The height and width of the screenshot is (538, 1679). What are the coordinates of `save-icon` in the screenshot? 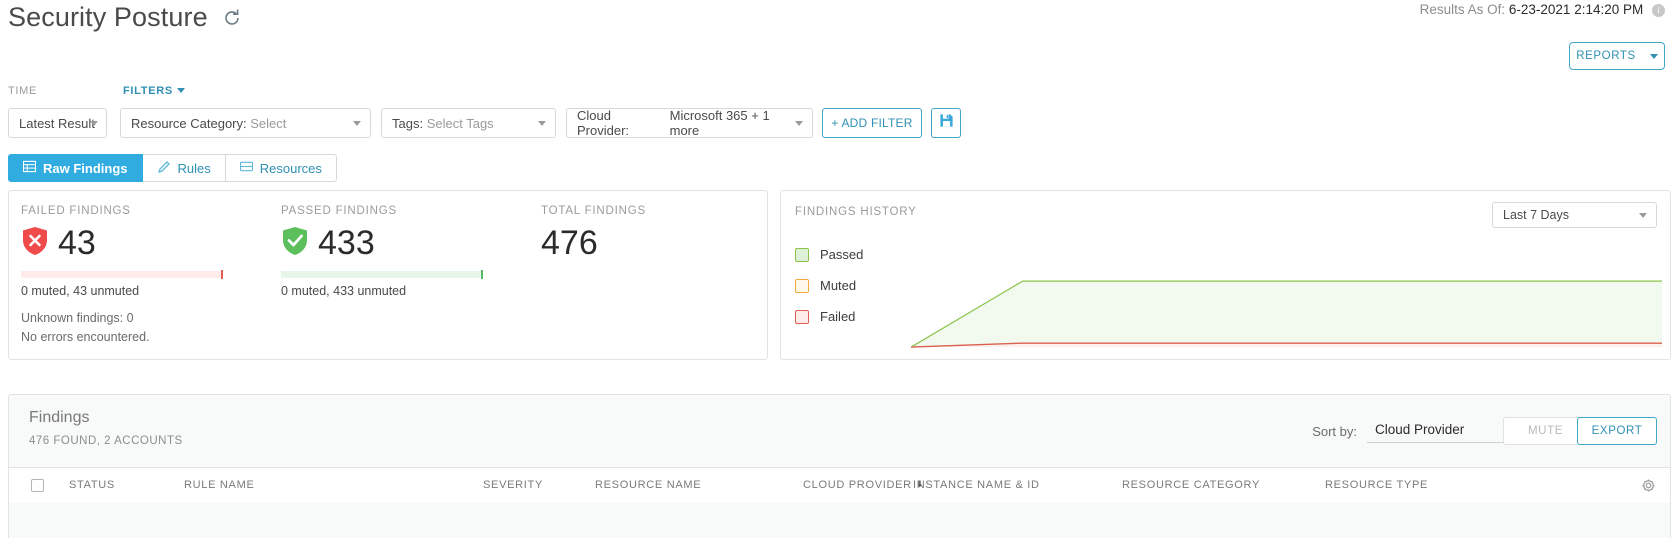 It's located at (946, 123).